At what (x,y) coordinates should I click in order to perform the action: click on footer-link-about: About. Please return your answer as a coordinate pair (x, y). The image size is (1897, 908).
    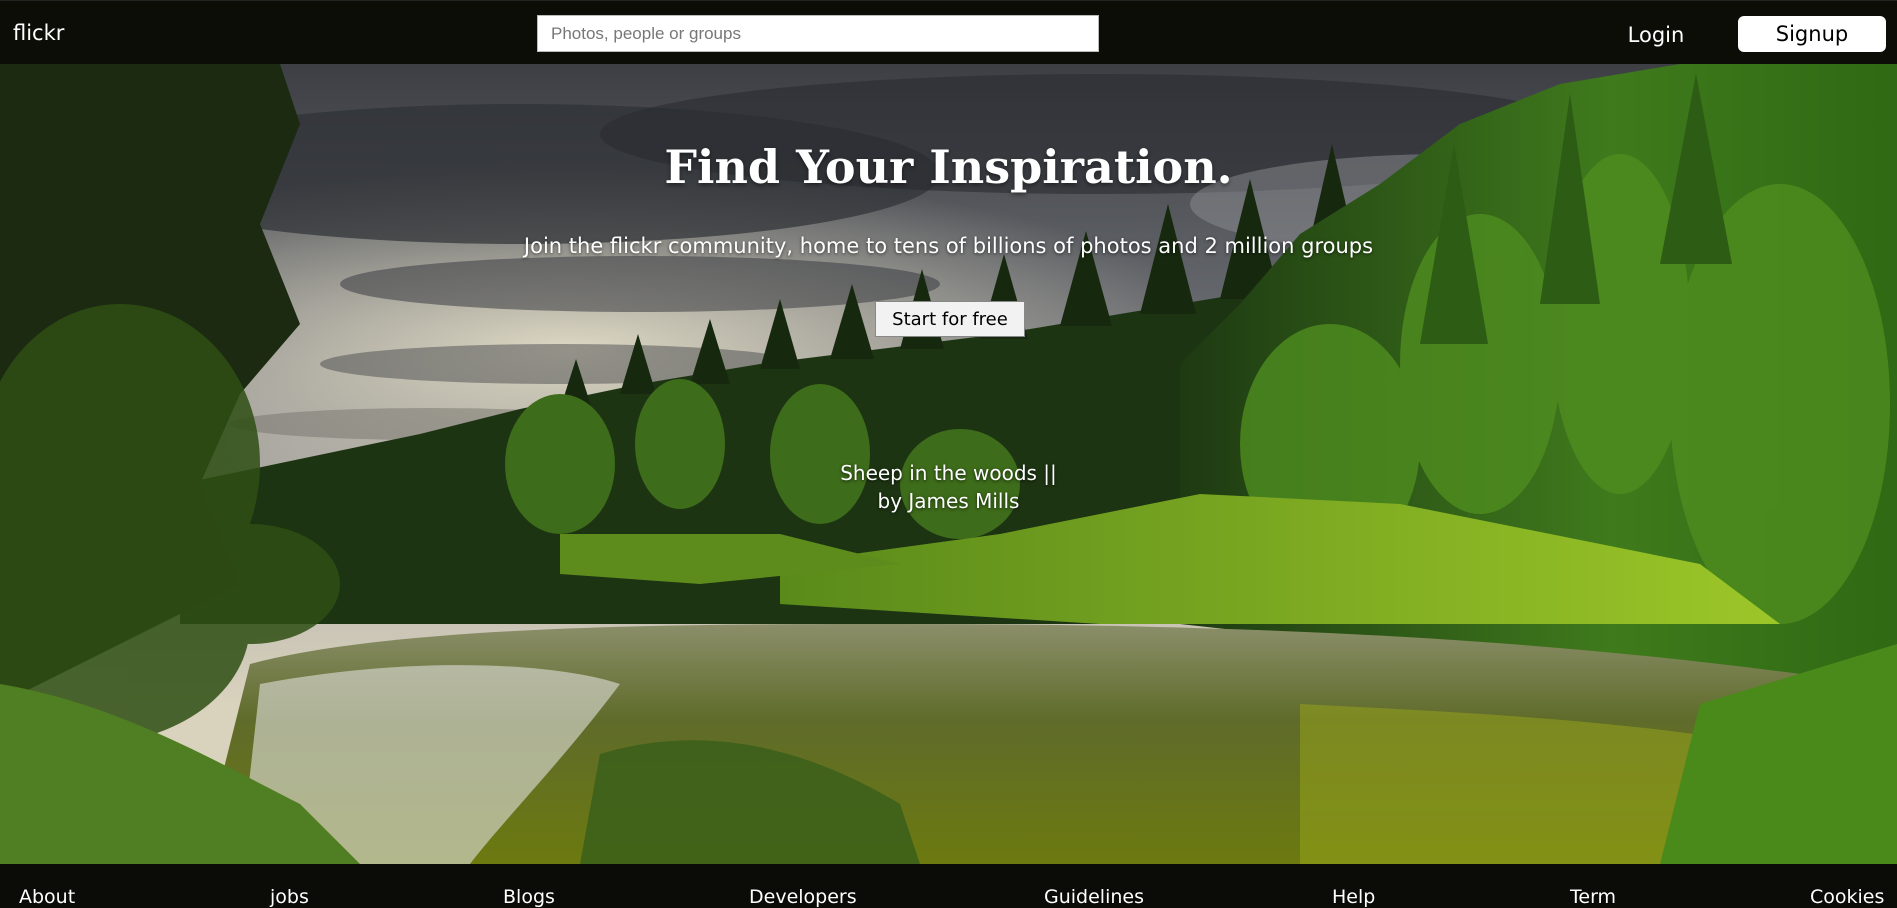
    Looking at the image, I should click on (47, 897).